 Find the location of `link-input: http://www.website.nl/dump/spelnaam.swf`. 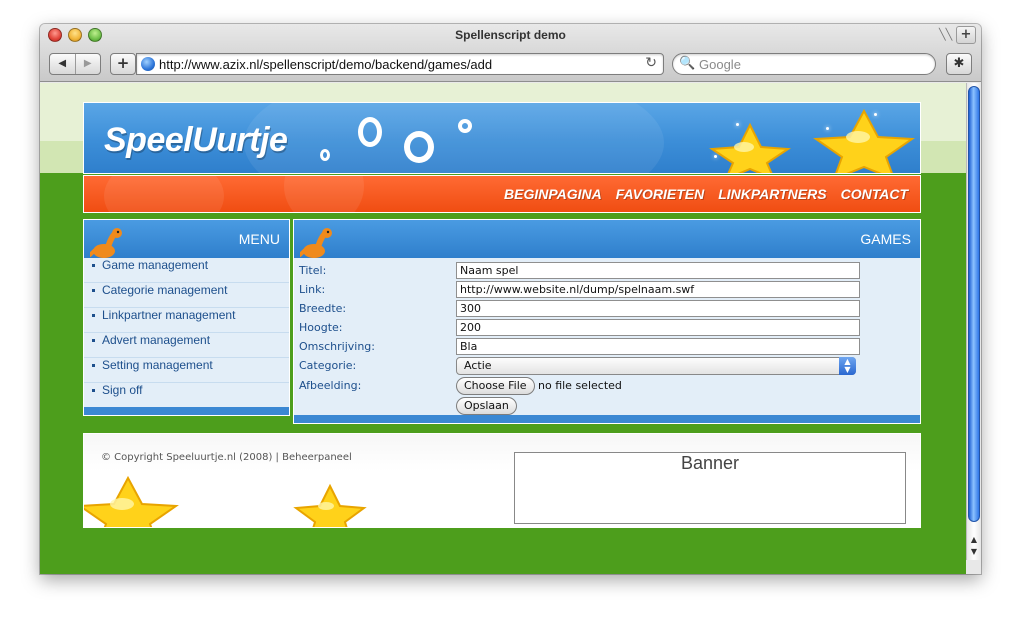

link-input: http://www.website.nl/dump/spelnaam.swf is located at coordinates (658, 289).